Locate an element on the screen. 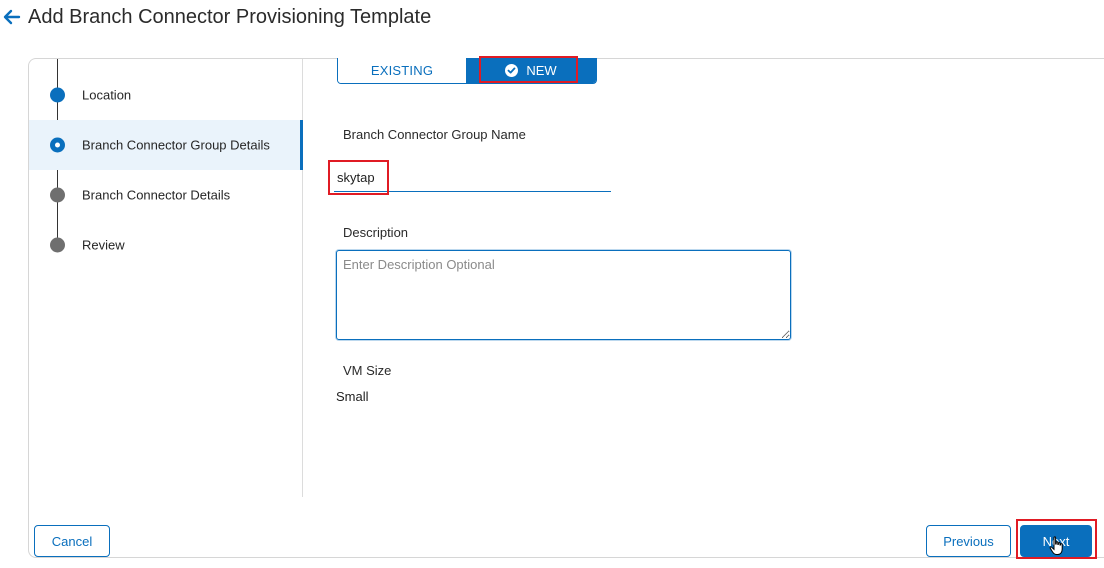 This screenshot has width=1104, height=568. description-textarea is located at coordinates (563, 295).